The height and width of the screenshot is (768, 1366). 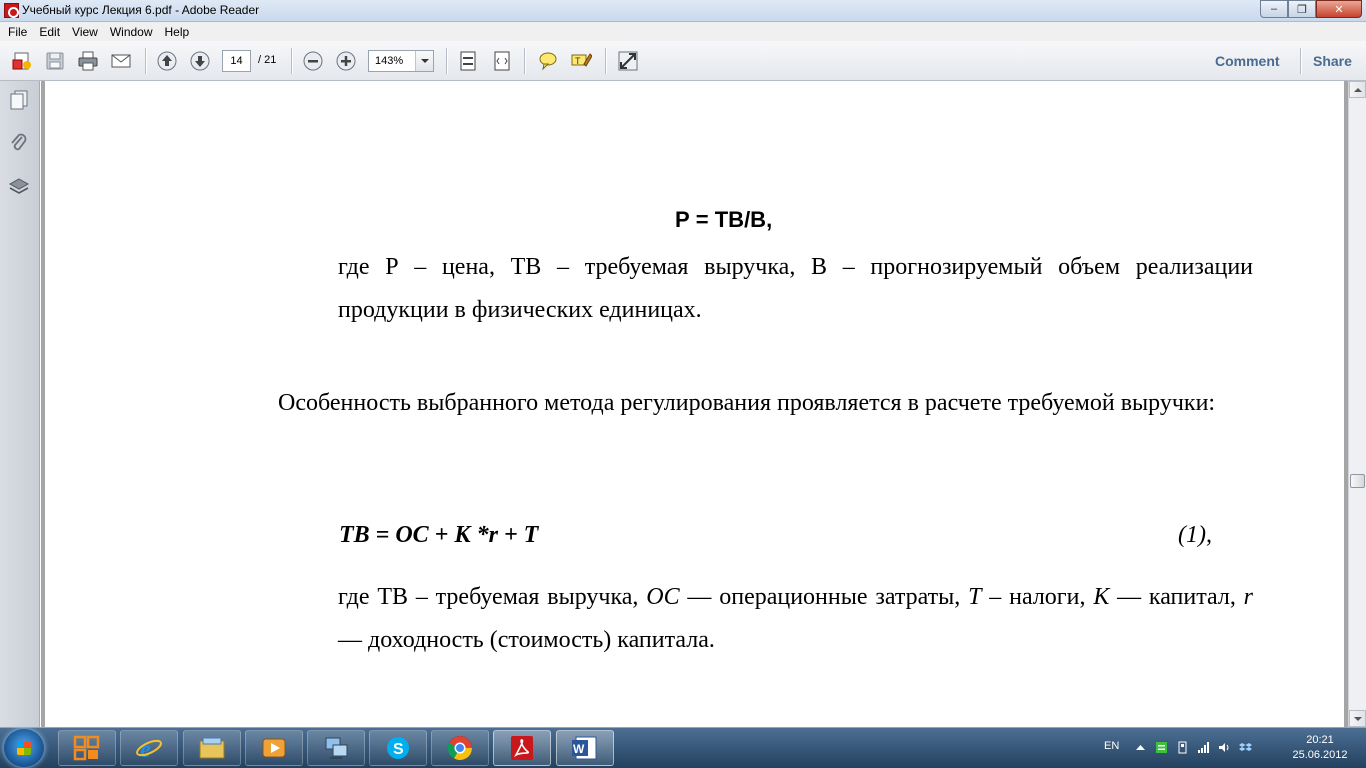 What do you see at coordinates (579, 749) in the screenshot?
I see `svg-text: W` at bounding box center [579, 749].